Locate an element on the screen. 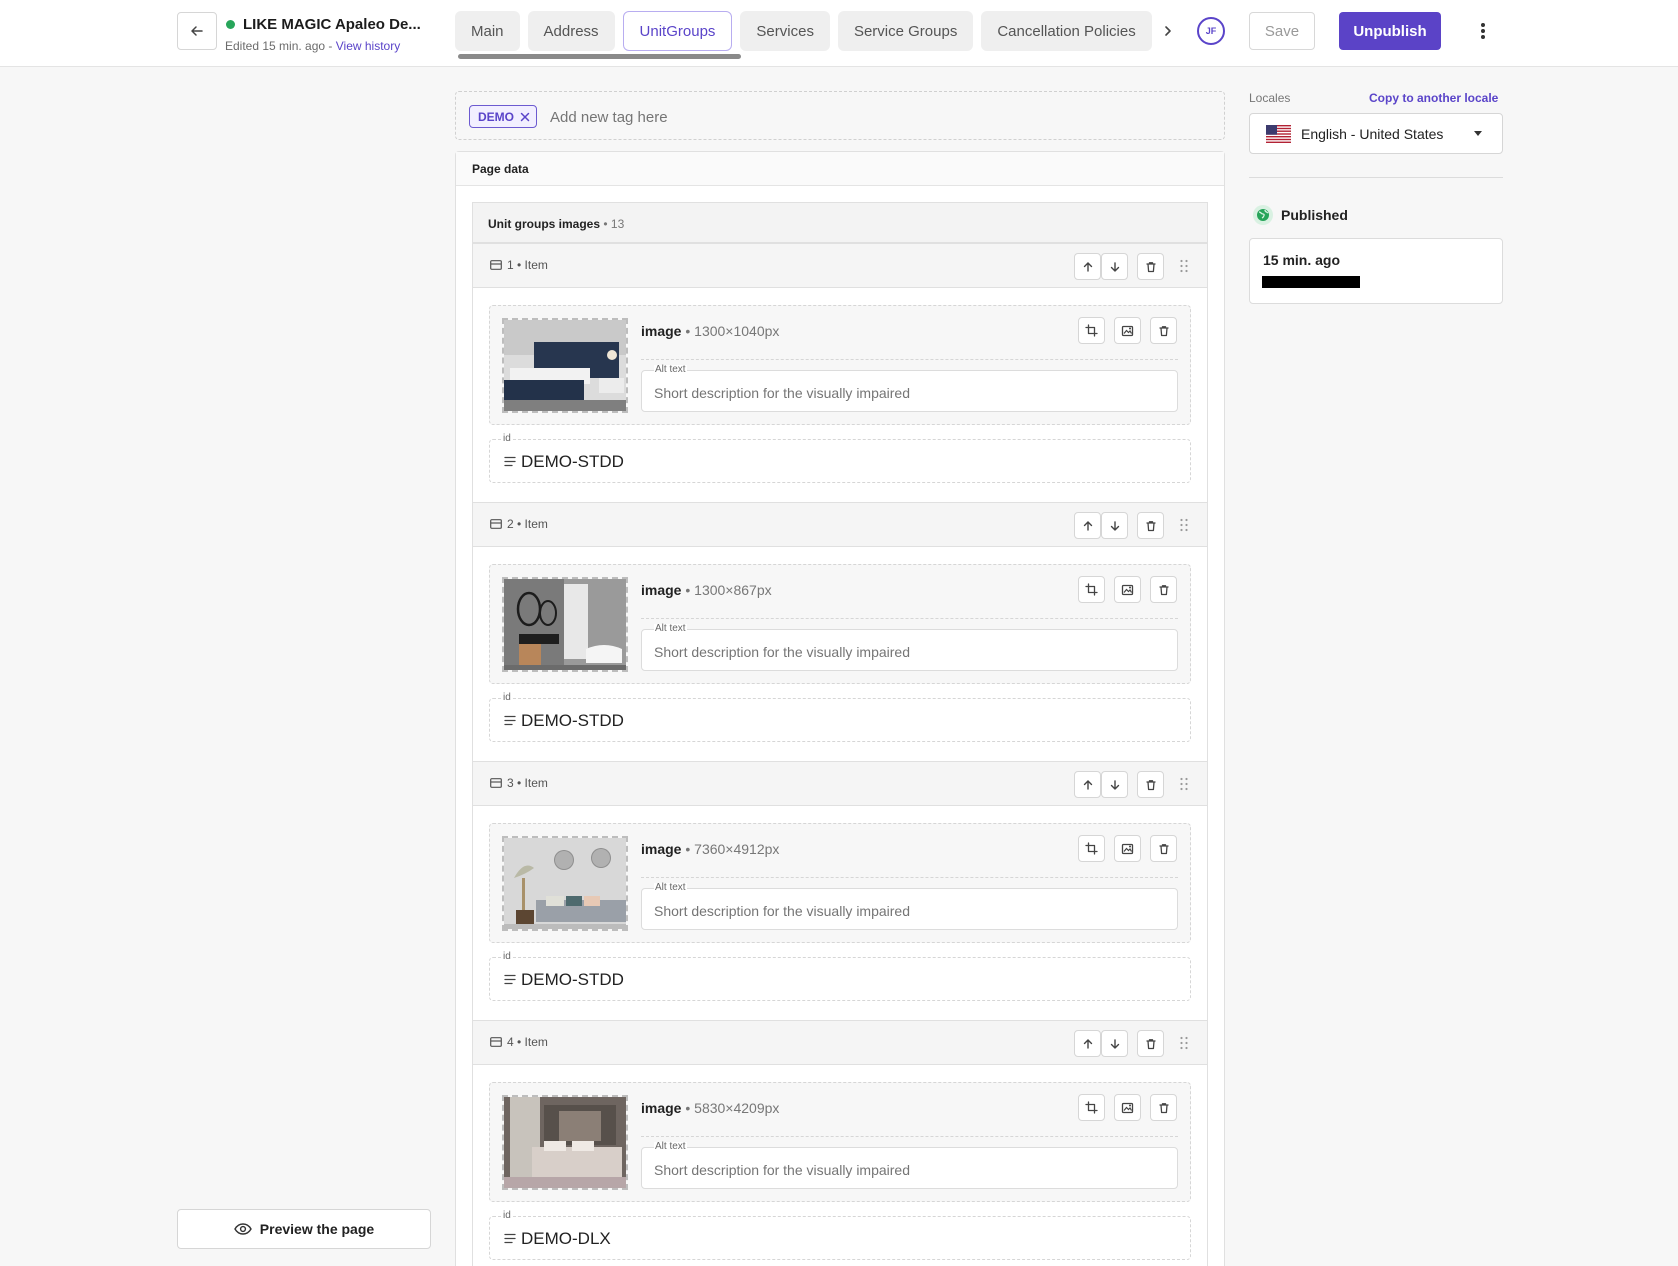 The width and height of the screenshot is (1678, 1266). image-label: image • 1300×867px is located at coordinates (706, 590).